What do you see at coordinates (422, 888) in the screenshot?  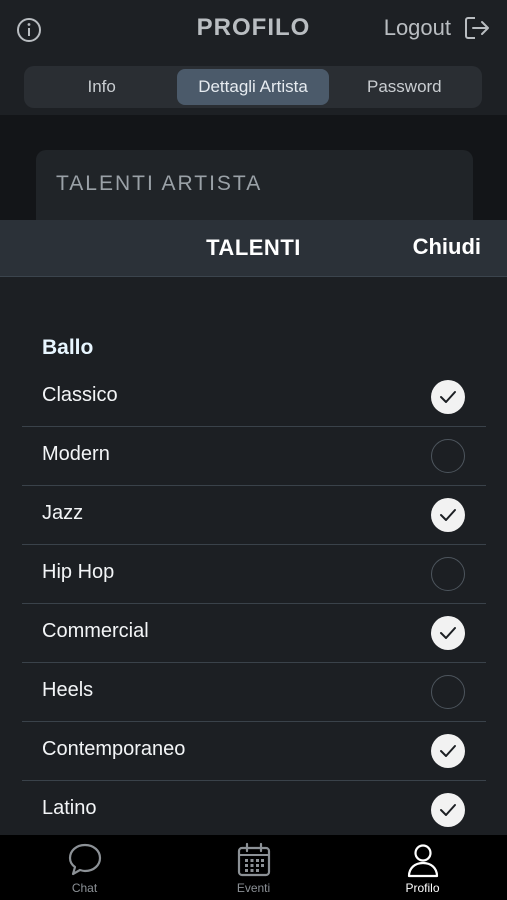 I see `tab-label: Profilo` at bounding box center [422, 888].